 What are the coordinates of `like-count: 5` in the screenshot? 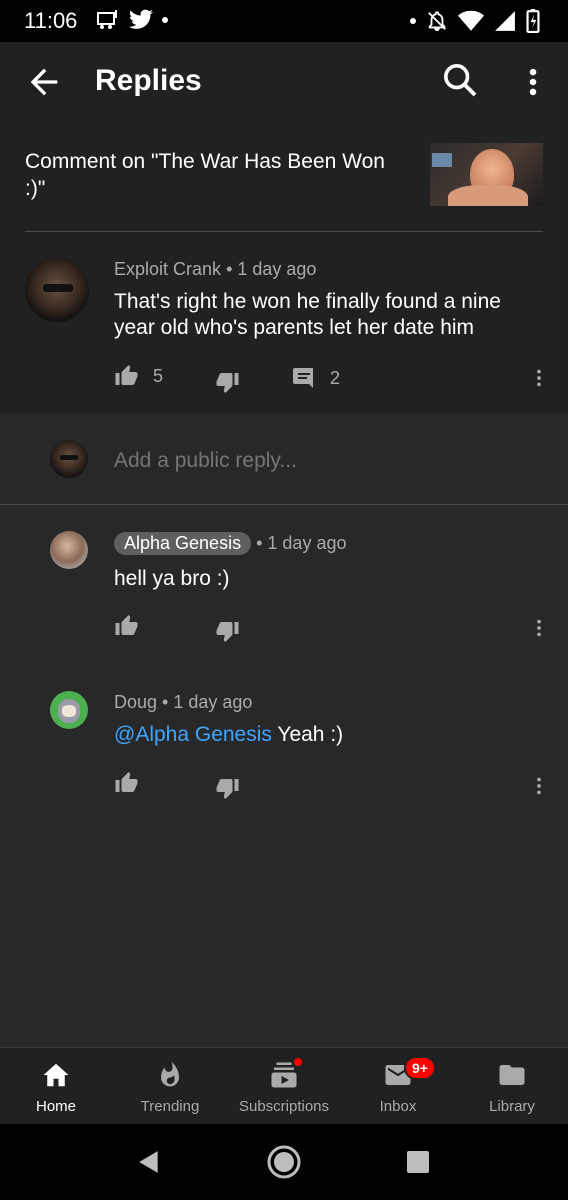 It's located at (158, 375).